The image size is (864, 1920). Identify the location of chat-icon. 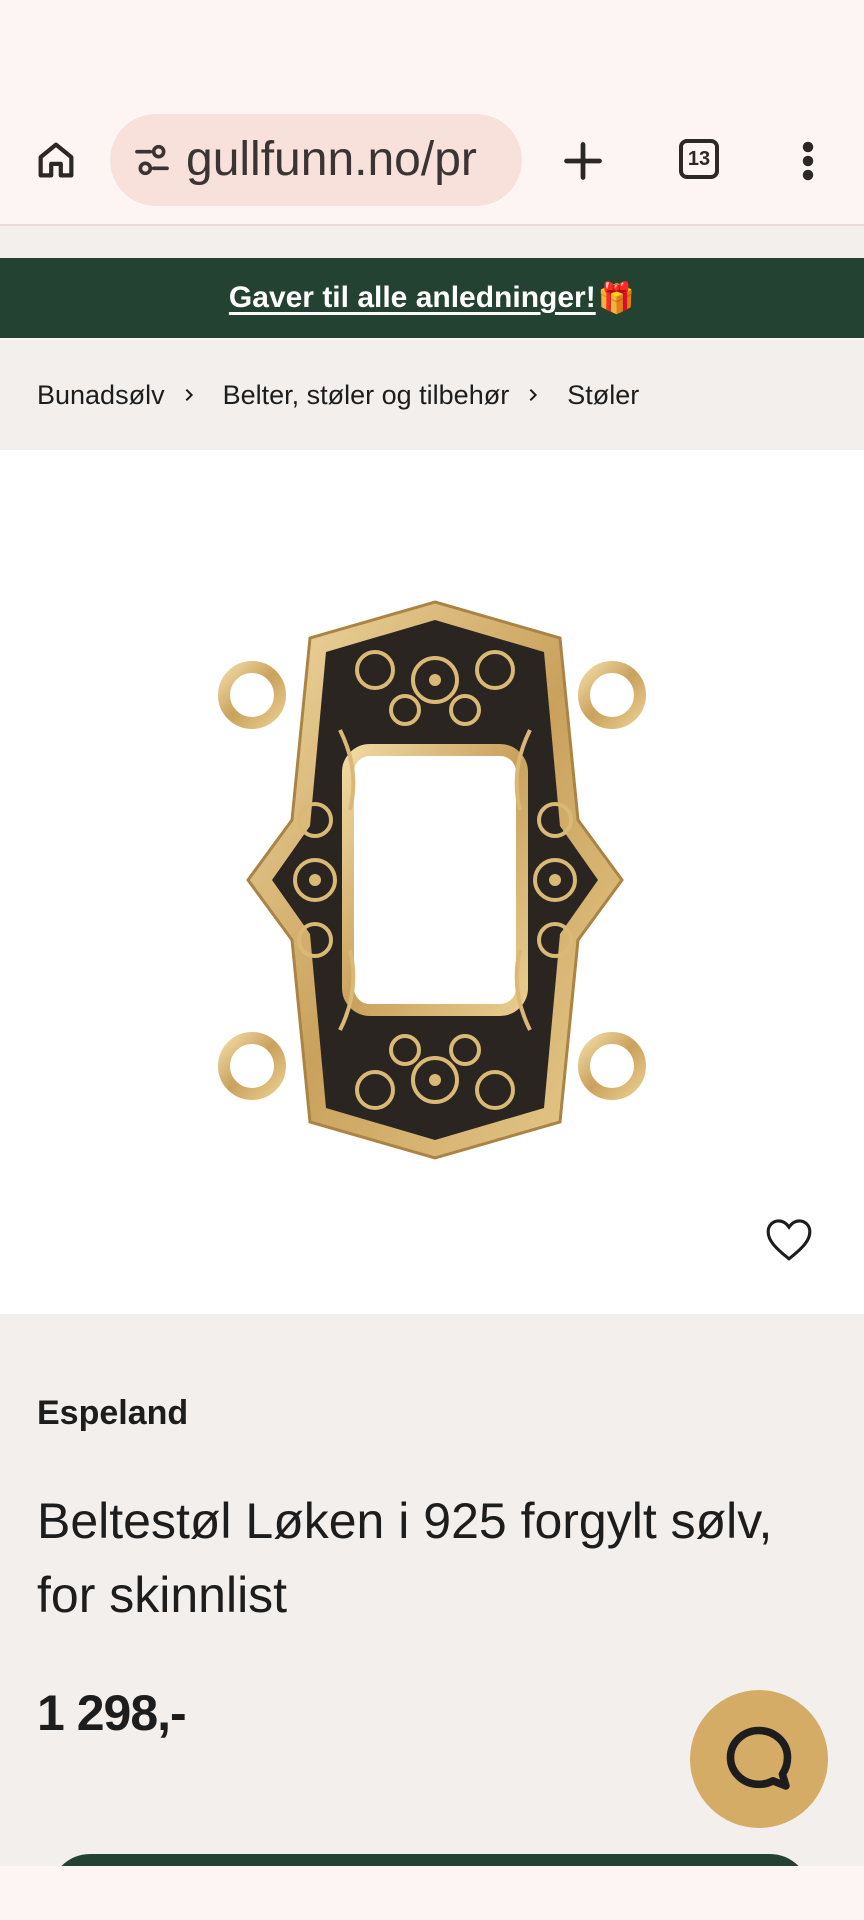
(759, 1758).